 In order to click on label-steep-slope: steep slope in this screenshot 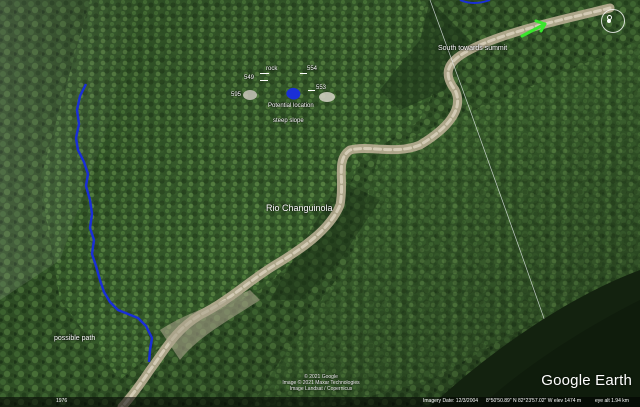, I will do `click(288, 121)`.